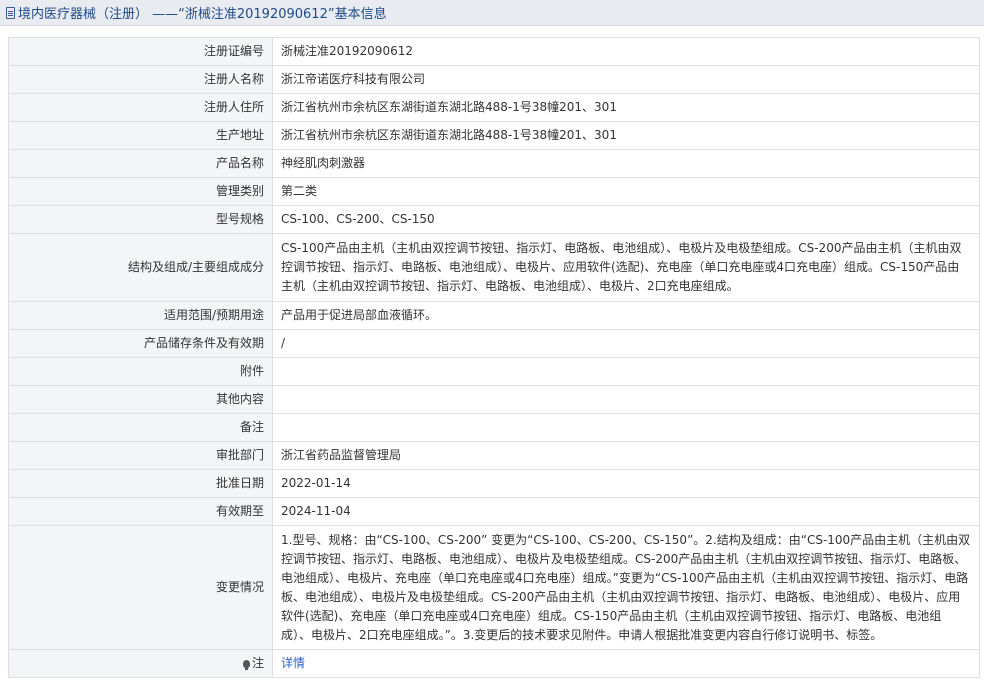  Describe the element at coordinates (140, 371) in the screenshot. I see `label-attachments: 附件` at that location.